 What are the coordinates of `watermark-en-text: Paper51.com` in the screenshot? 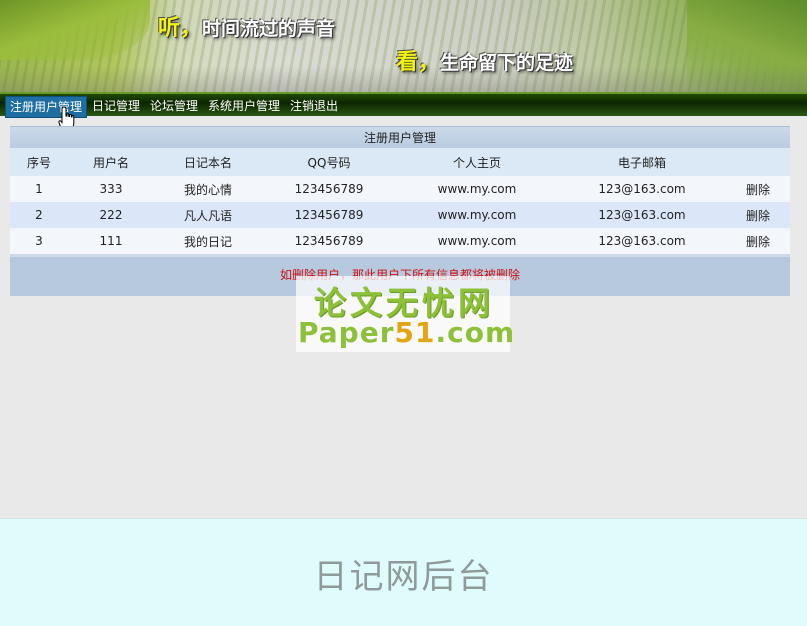 It's located at (406, 332).